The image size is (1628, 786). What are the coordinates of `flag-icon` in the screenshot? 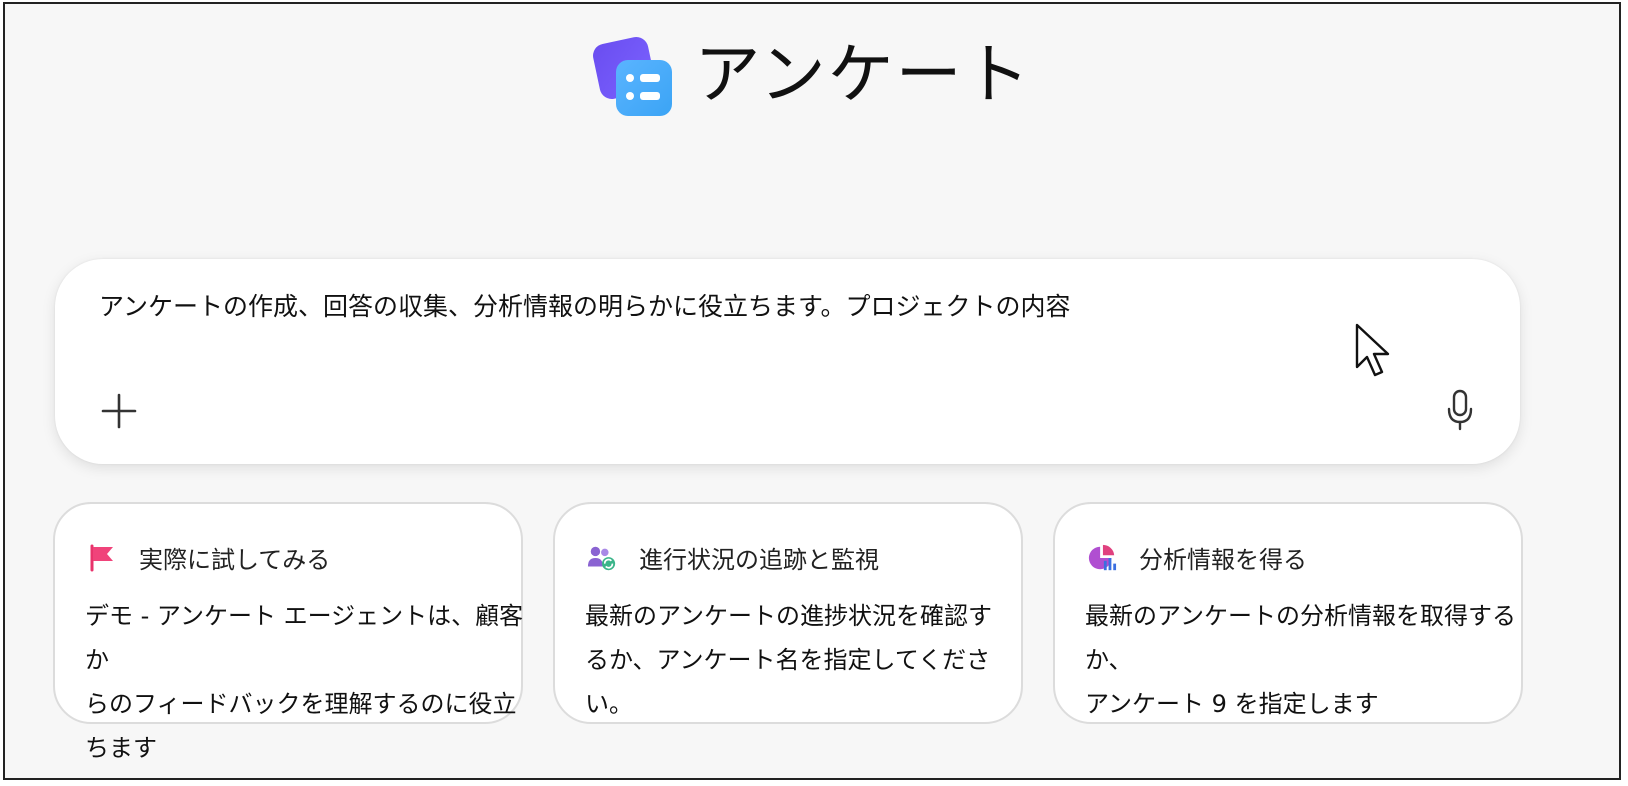 It's located at (102, 558).